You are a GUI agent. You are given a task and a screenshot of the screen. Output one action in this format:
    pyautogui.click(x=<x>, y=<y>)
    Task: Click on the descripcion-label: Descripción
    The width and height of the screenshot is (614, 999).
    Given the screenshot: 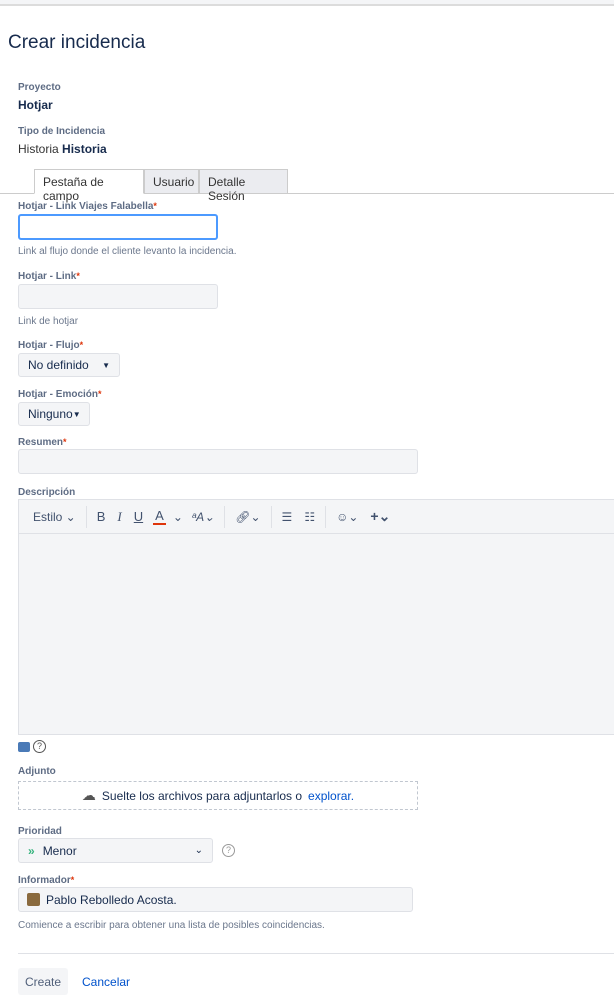 What is the action you would take?
    pyautogui.click(x=47, y=492)
    